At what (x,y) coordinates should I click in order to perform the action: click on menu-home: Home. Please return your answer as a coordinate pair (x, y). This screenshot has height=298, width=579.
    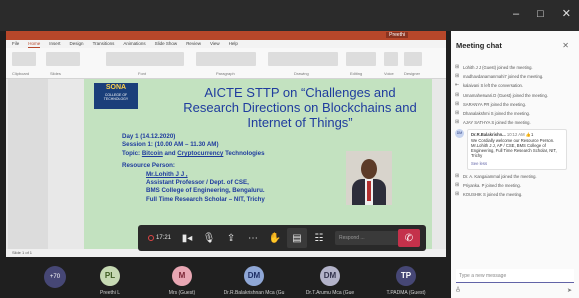
    Looking at the image, I should click on (34, 44).